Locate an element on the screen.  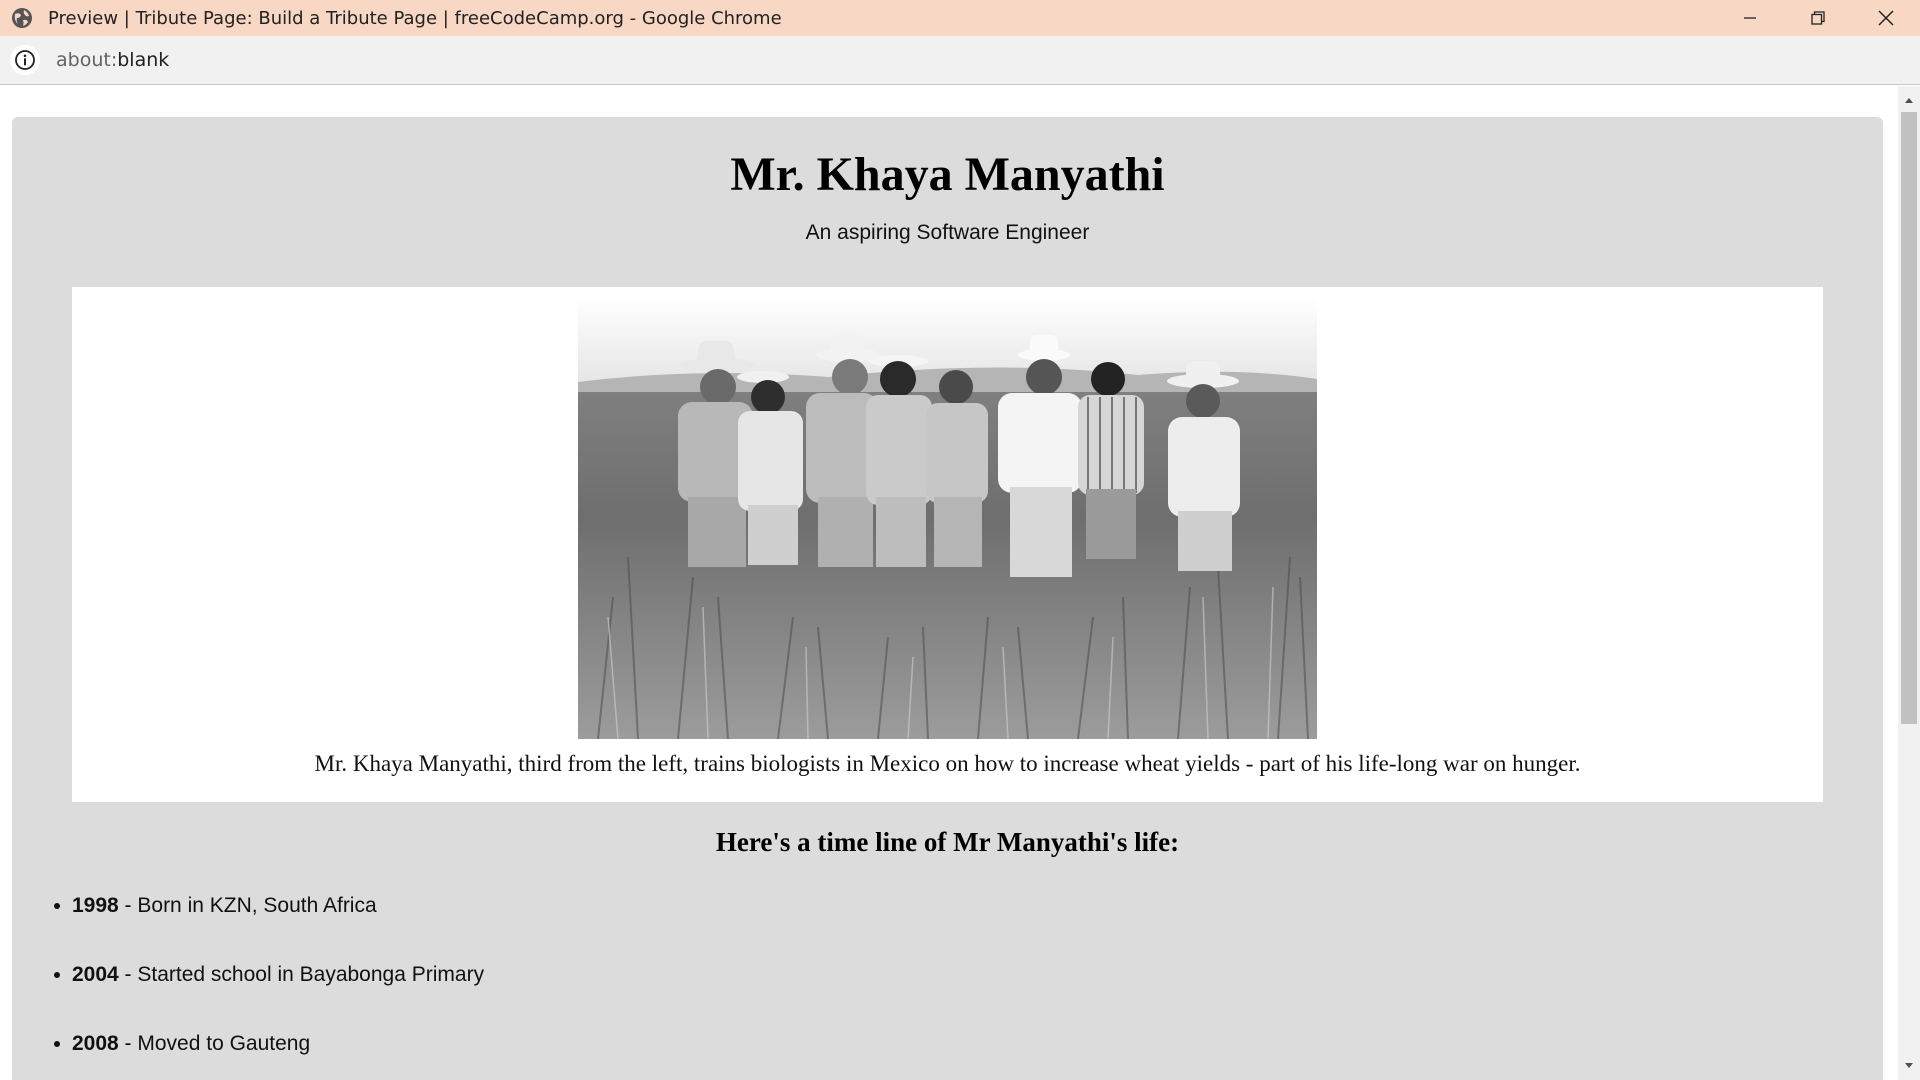
url-scheme: about: is located at coordinates (87, 60).